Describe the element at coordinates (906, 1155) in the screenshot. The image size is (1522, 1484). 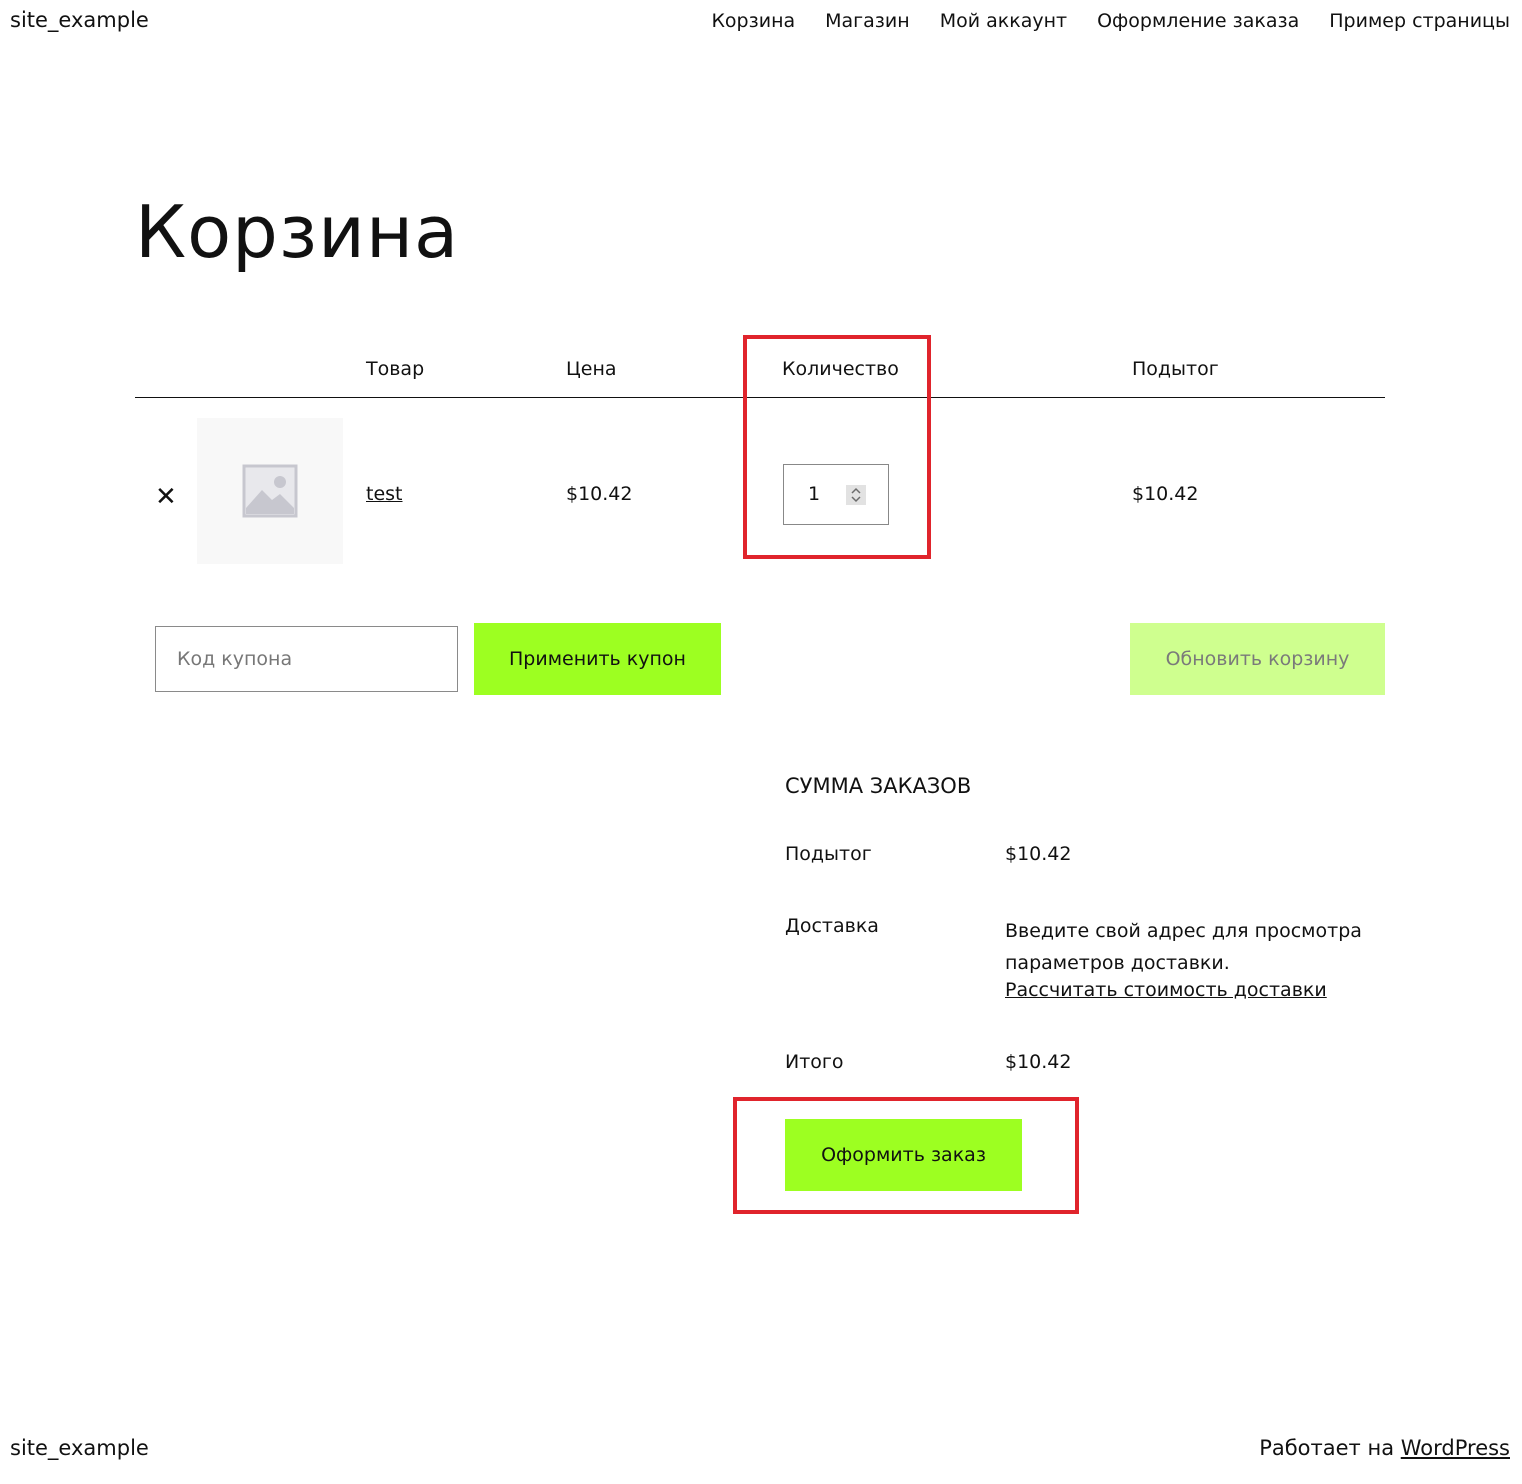
I see `checkout-highlight-box` at that location.